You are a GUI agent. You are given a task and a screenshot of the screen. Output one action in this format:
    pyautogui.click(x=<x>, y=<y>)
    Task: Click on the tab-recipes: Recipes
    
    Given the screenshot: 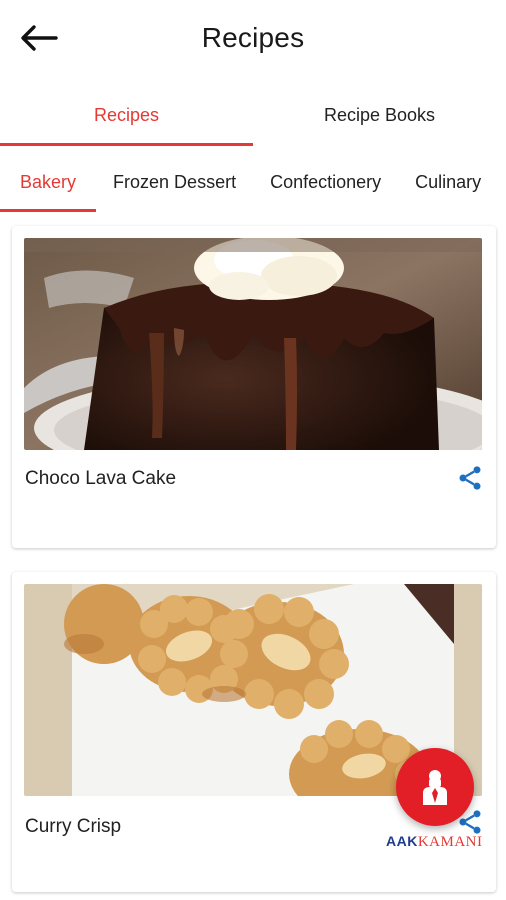 What is the action you would take?
    pyautogui.click(x=126, y=115)
    